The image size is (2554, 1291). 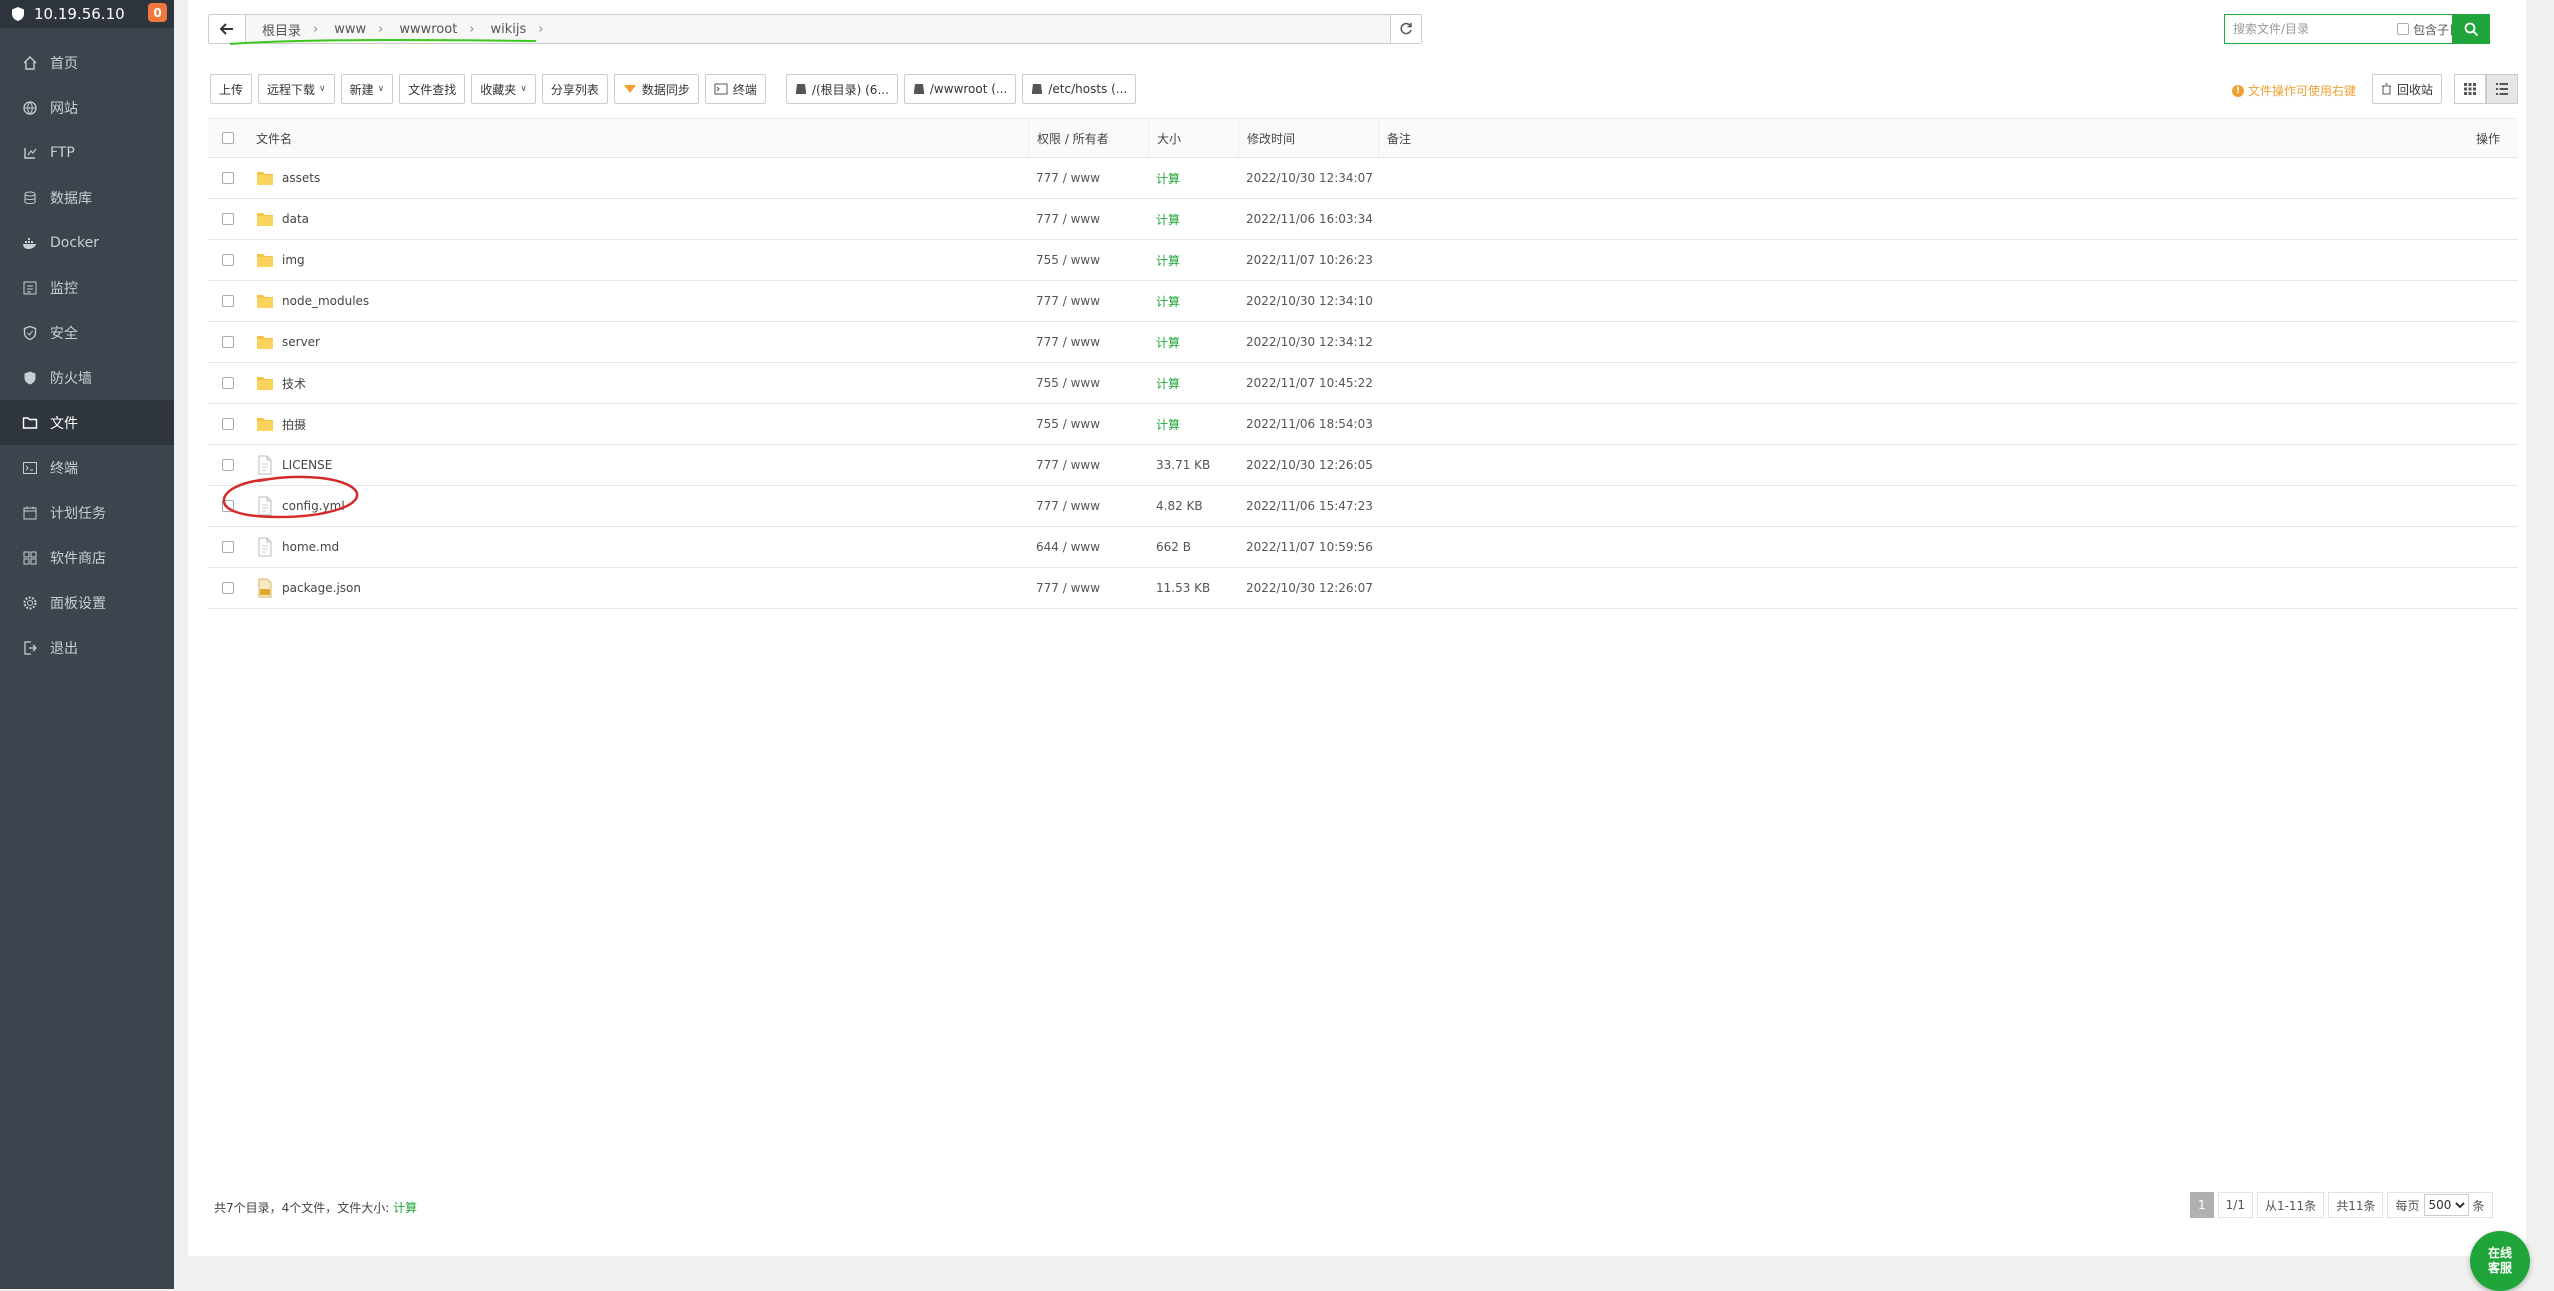 I want to click on sidebar-item-5: 监控, so click(x=87, y=287).